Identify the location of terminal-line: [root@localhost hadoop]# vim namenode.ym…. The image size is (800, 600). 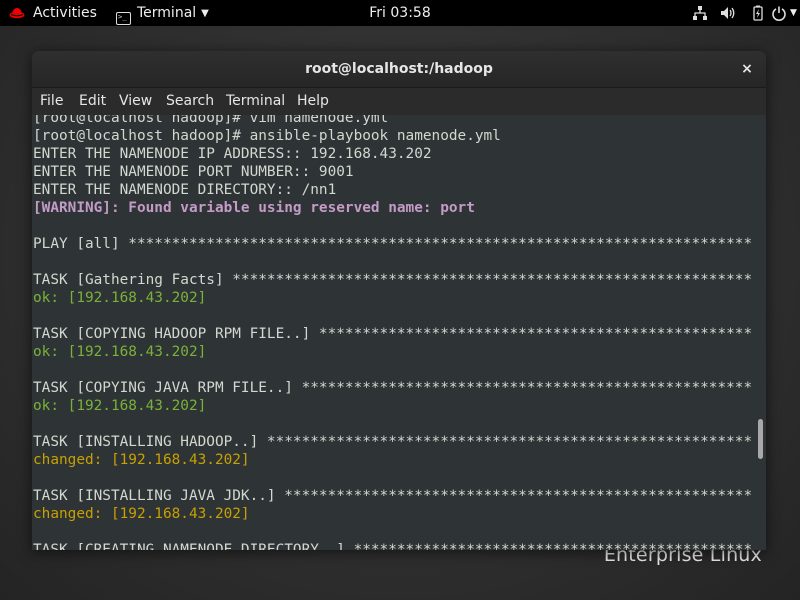
(211, 120).